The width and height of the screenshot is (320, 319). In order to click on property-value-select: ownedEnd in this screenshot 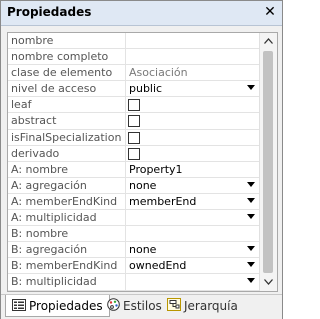, I will do `click(193, 266)`.